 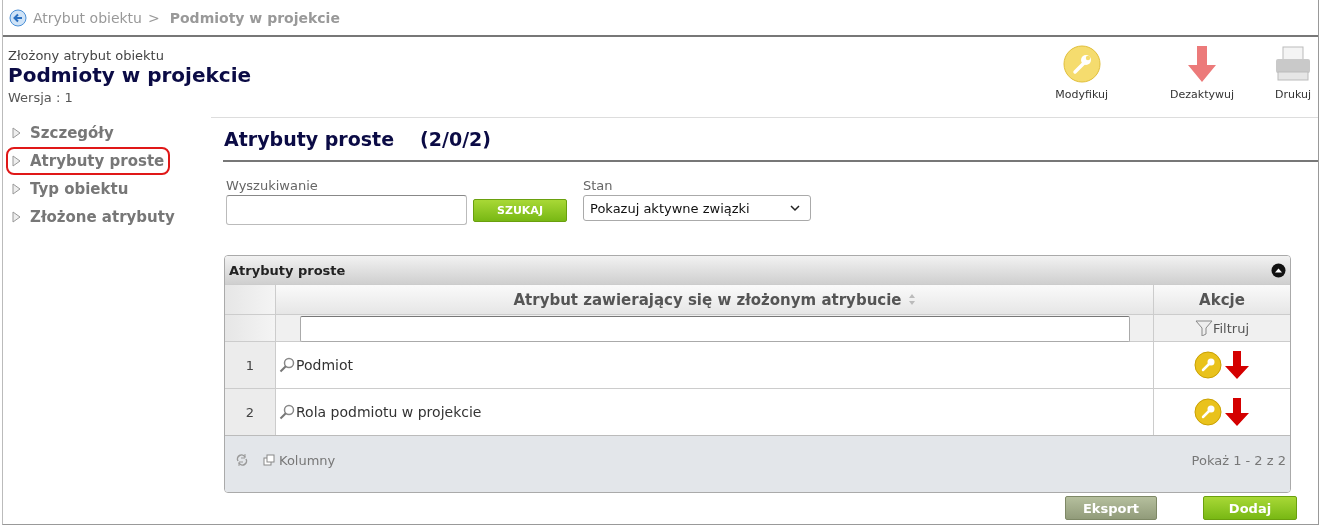 I want to click on columns-button: Kolumny, so click(x=299, y=460).